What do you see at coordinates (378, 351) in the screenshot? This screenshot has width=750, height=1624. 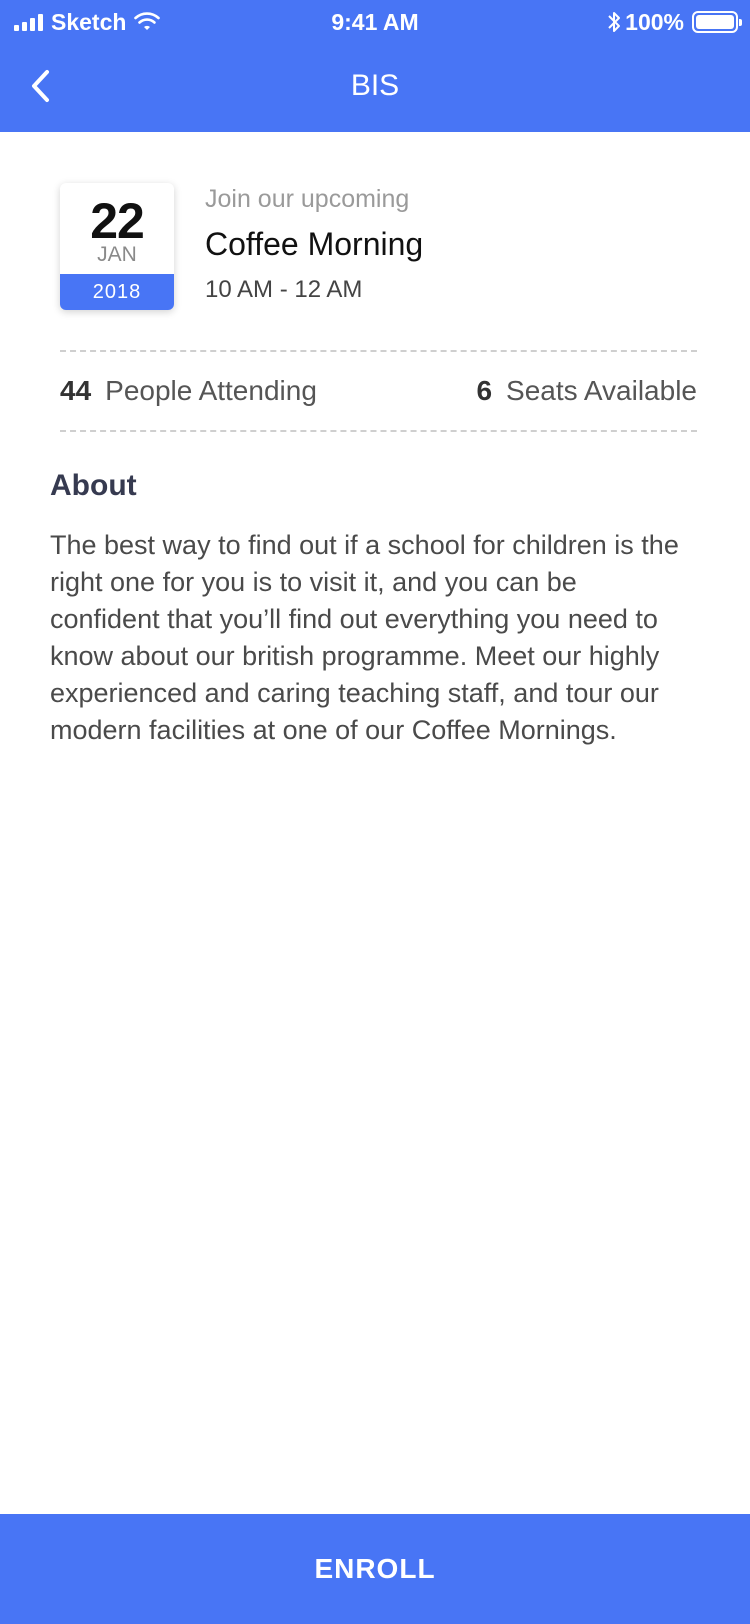 I see `divider-top` at bounding box center [378, 351].